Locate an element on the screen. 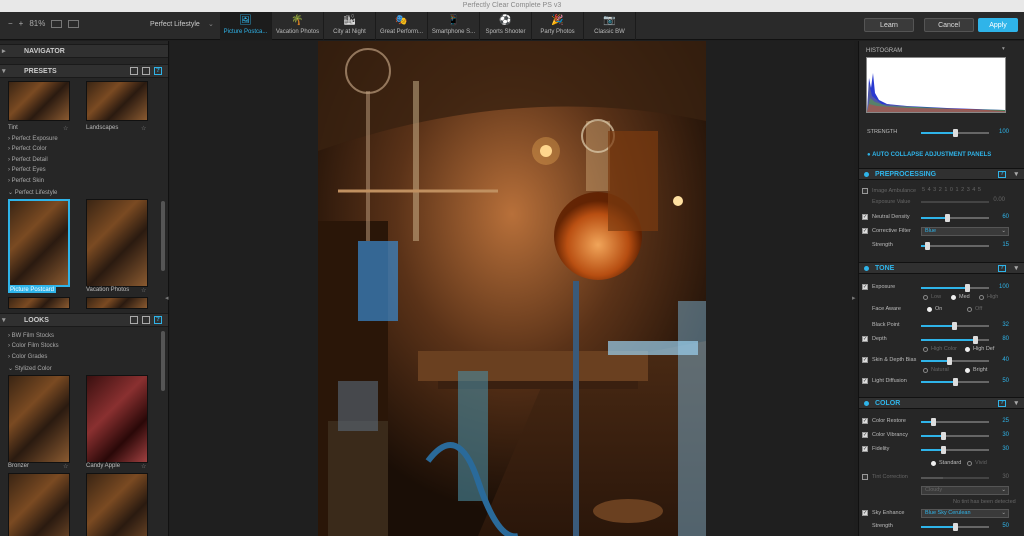  radio-face-on is located at coordinates (929, 309).